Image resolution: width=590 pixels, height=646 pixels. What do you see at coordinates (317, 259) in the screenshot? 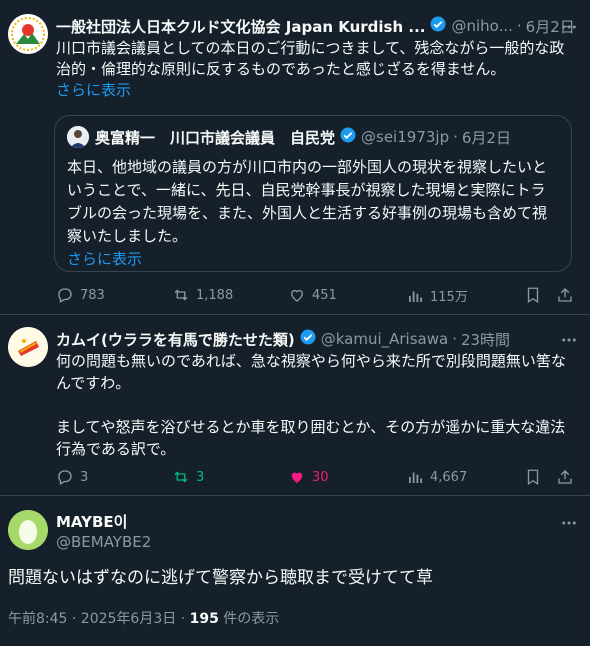
I see `quoted-show-more-link: さらに表示` at bounding box center [317, 259].